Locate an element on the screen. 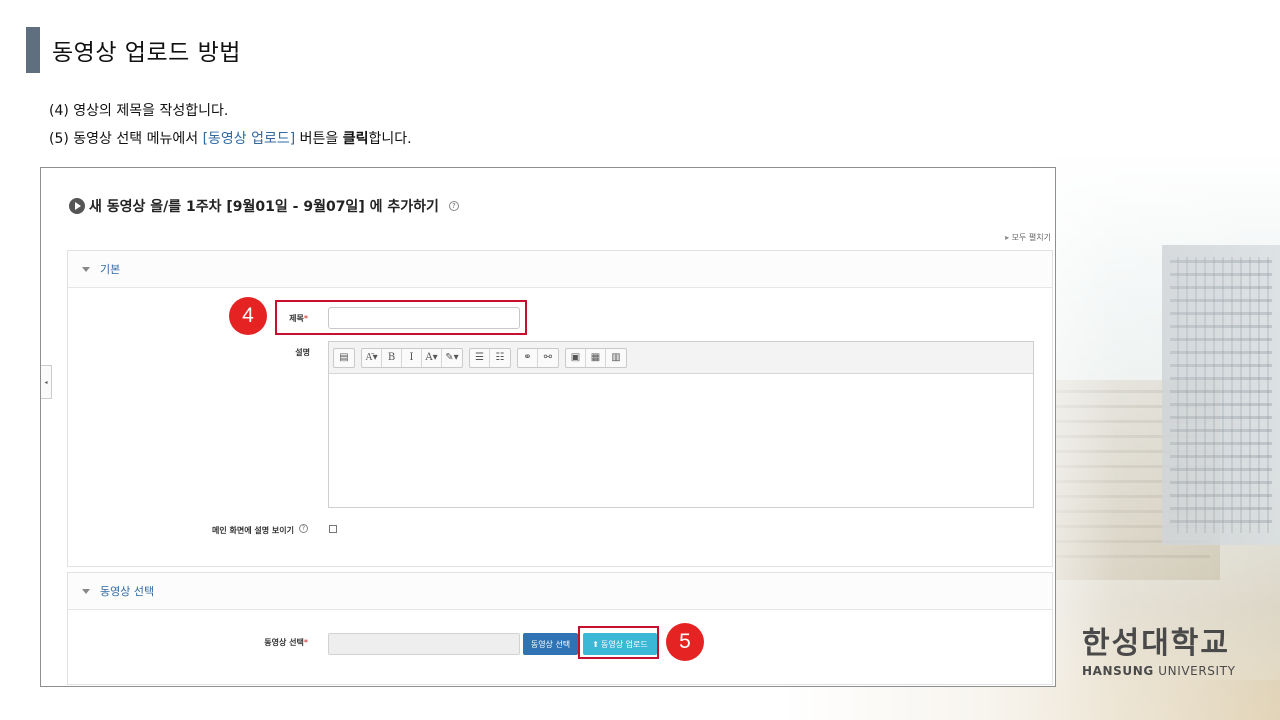 This screenshot has height=720, width=1280. click-emphasis: 클릭 is located at coordinates (355, 139).